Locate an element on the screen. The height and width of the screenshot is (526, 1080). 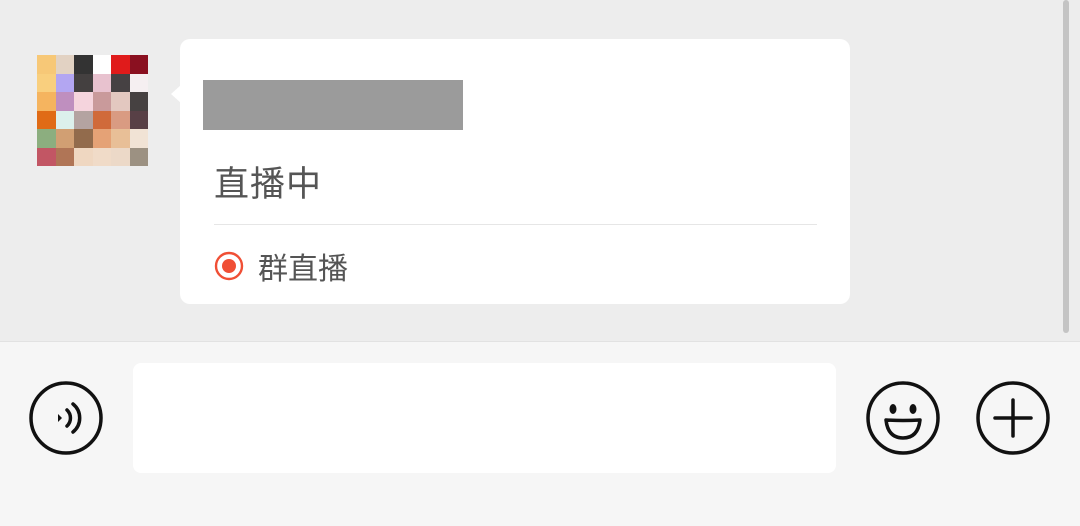
card-source-label: 群直播 is located at coordinates (303, 269).